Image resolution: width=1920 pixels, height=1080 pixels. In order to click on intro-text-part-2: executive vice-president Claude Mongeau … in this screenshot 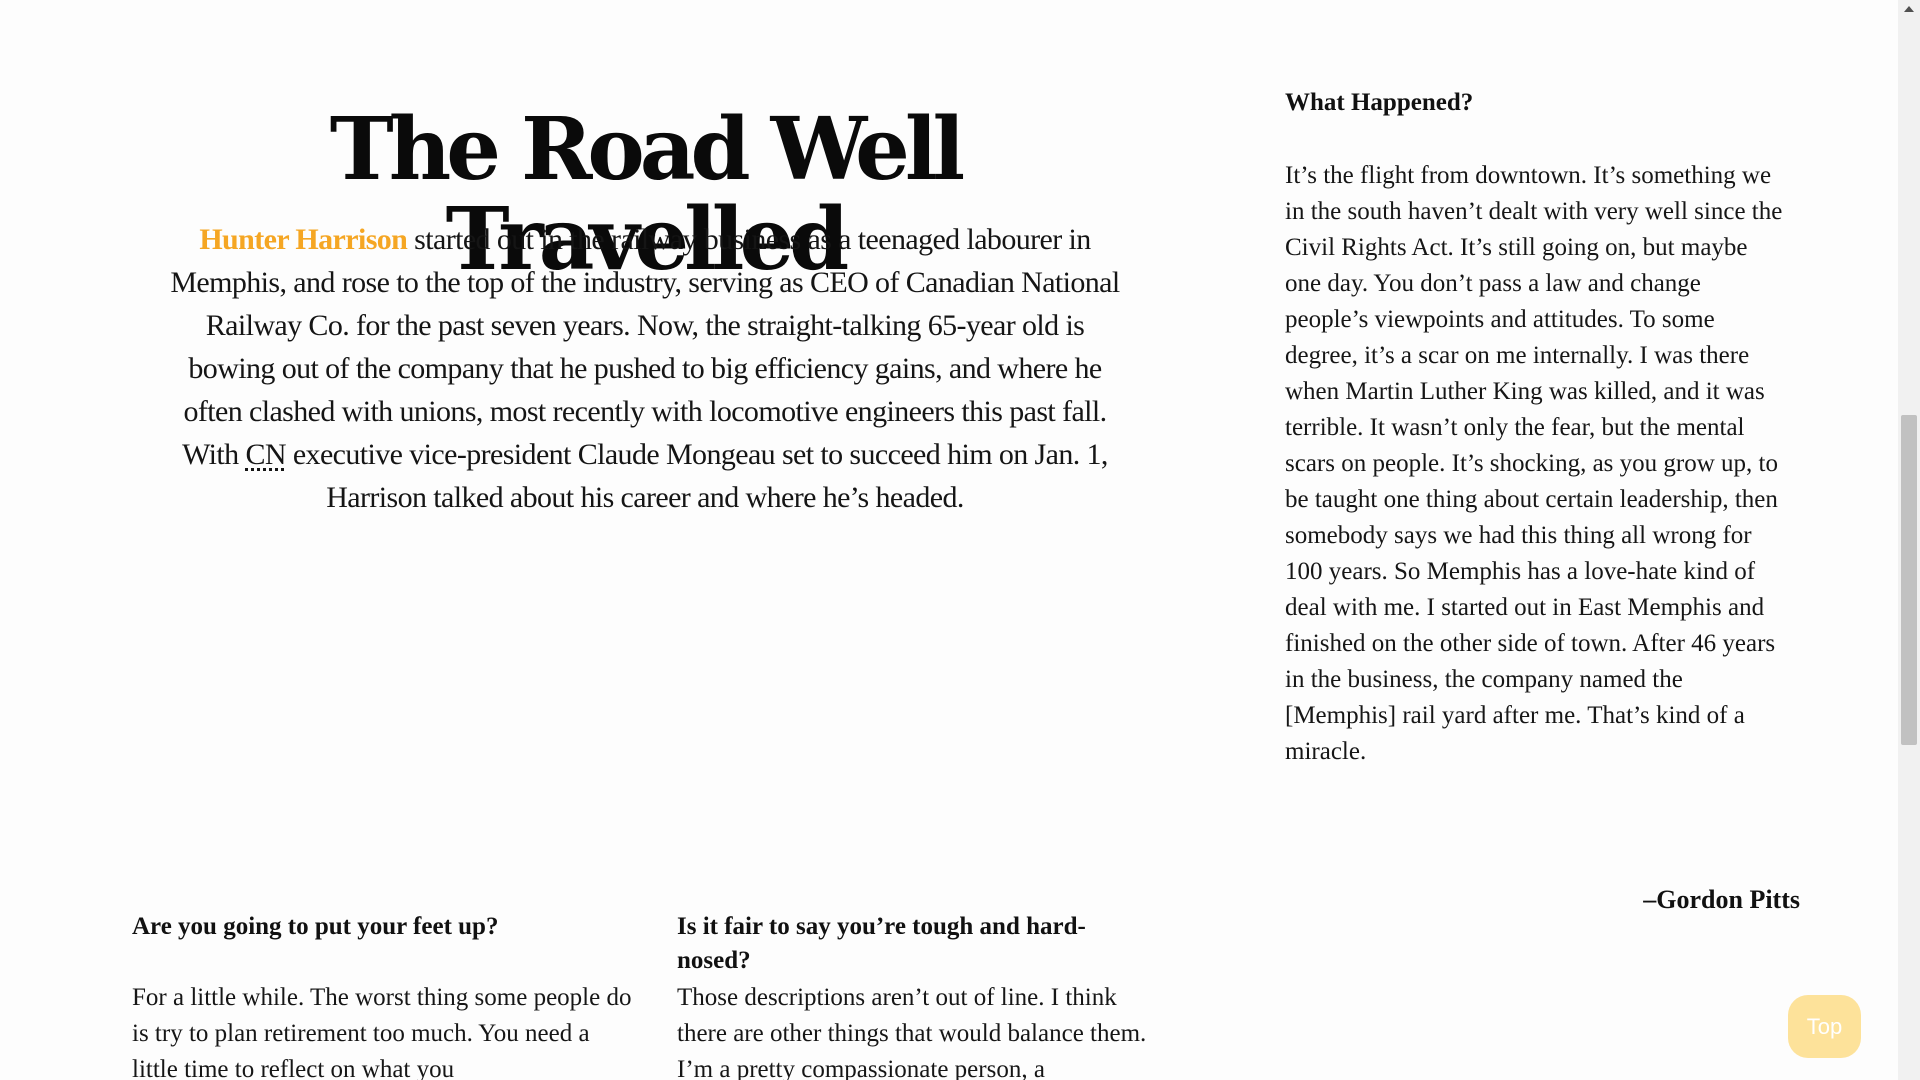, I will do `click(697, 476)`.